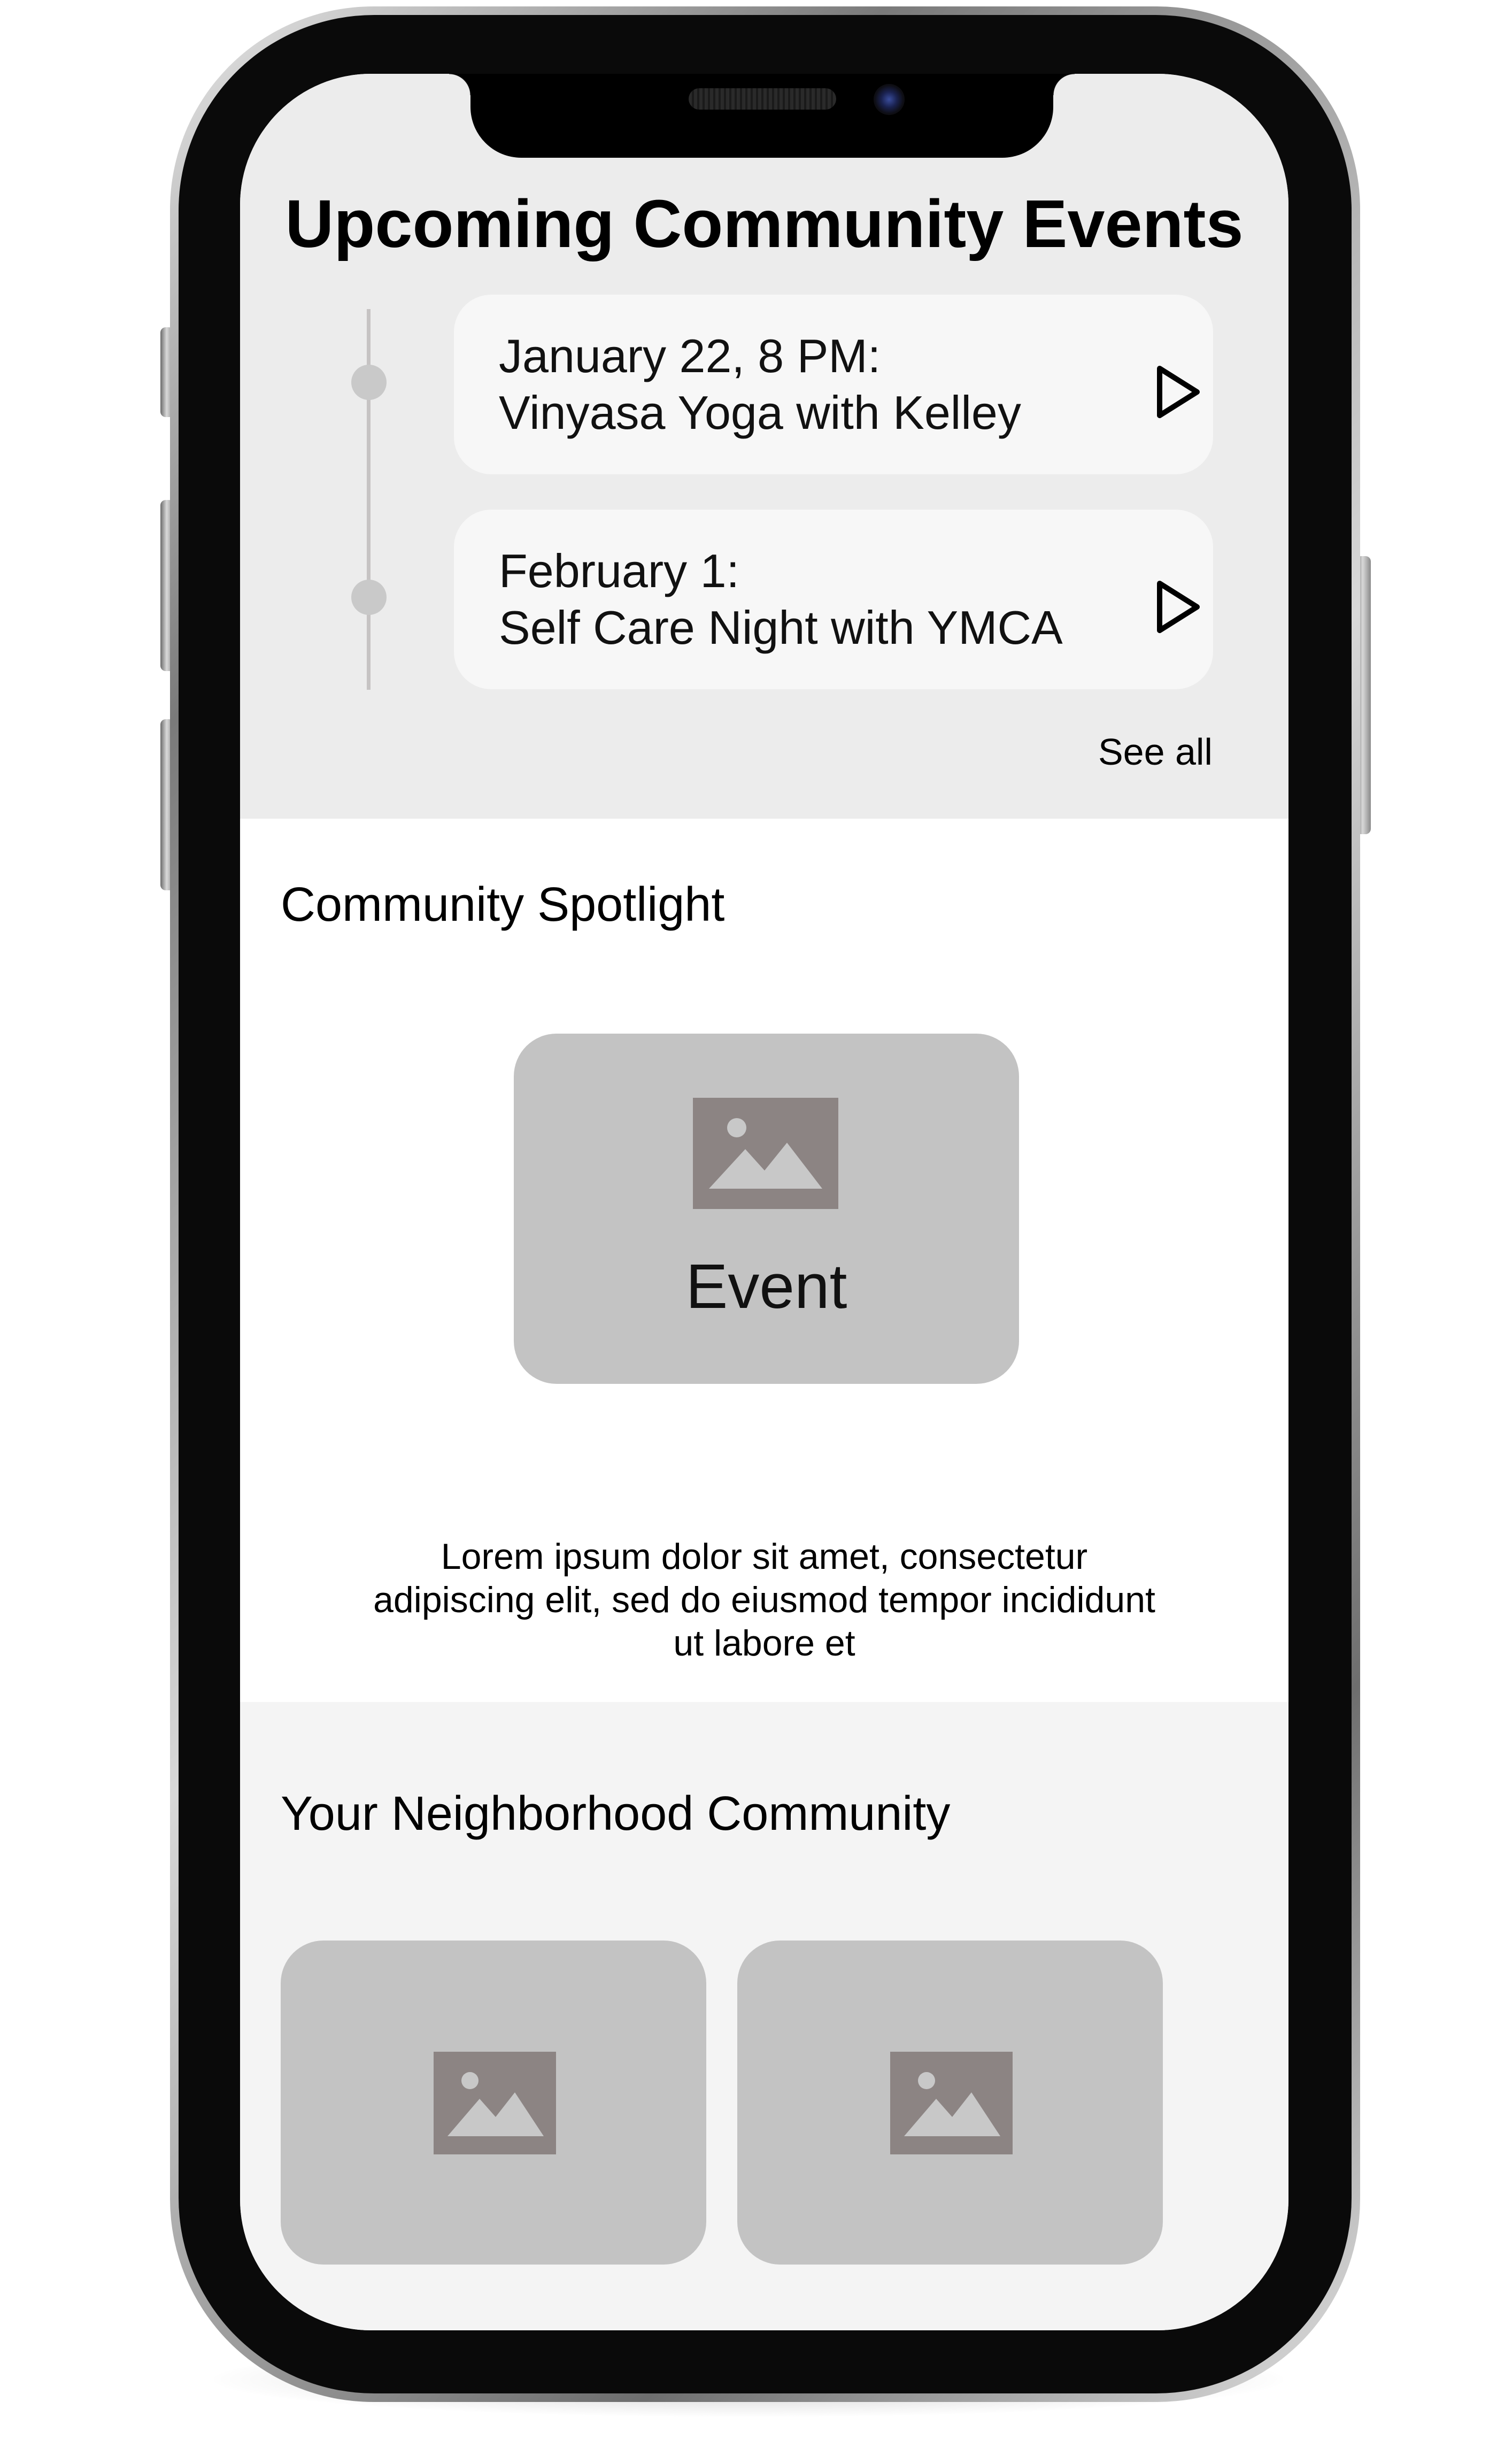  I want to click on description-line: ut labore et, so click(764, 1643).